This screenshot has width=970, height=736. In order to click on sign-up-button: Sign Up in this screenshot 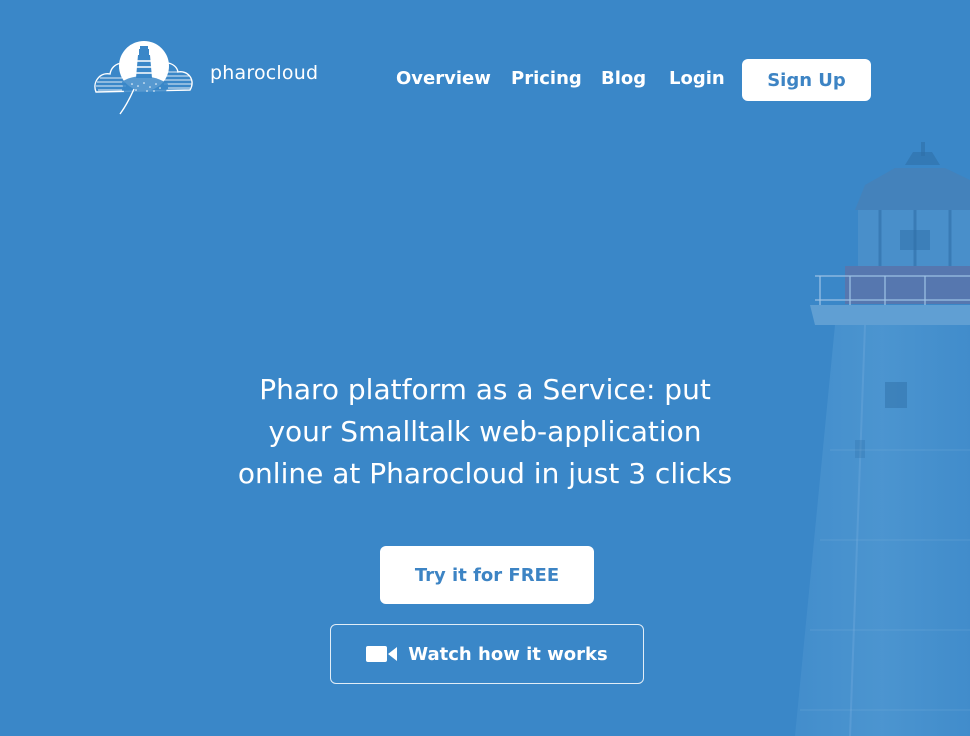, I will do `click(806, 80)`.